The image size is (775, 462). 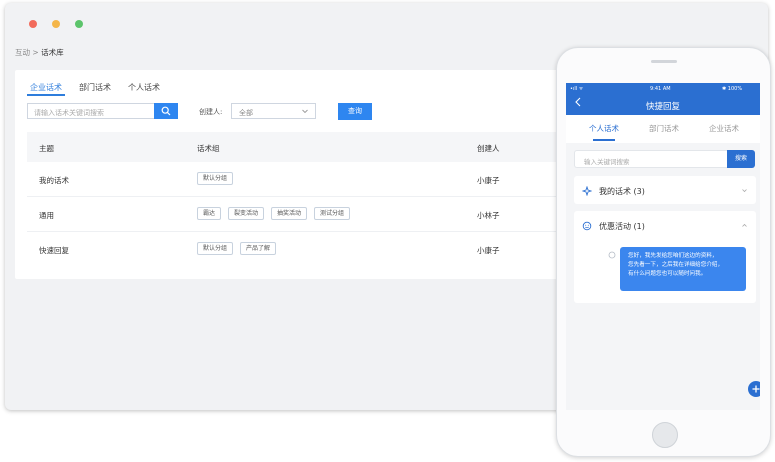 I want to click on app-header: •ıll ᯤ 9:41 AM ✱ 100% 快捷回复, so click(x=663, y=99).